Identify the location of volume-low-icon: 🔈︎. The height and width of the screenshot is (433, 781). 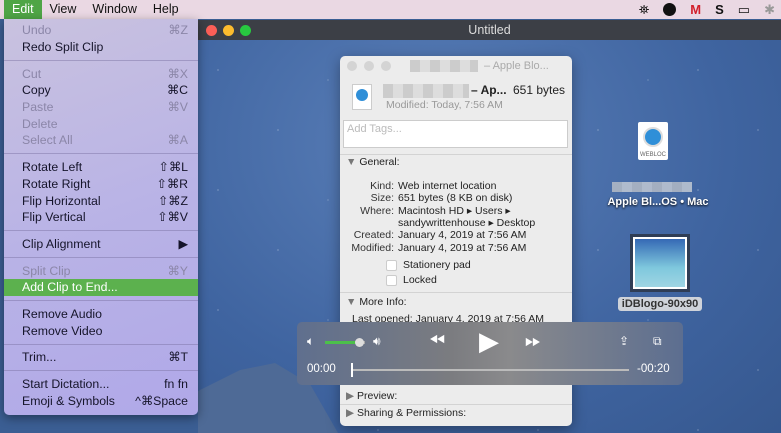
(311, 341).